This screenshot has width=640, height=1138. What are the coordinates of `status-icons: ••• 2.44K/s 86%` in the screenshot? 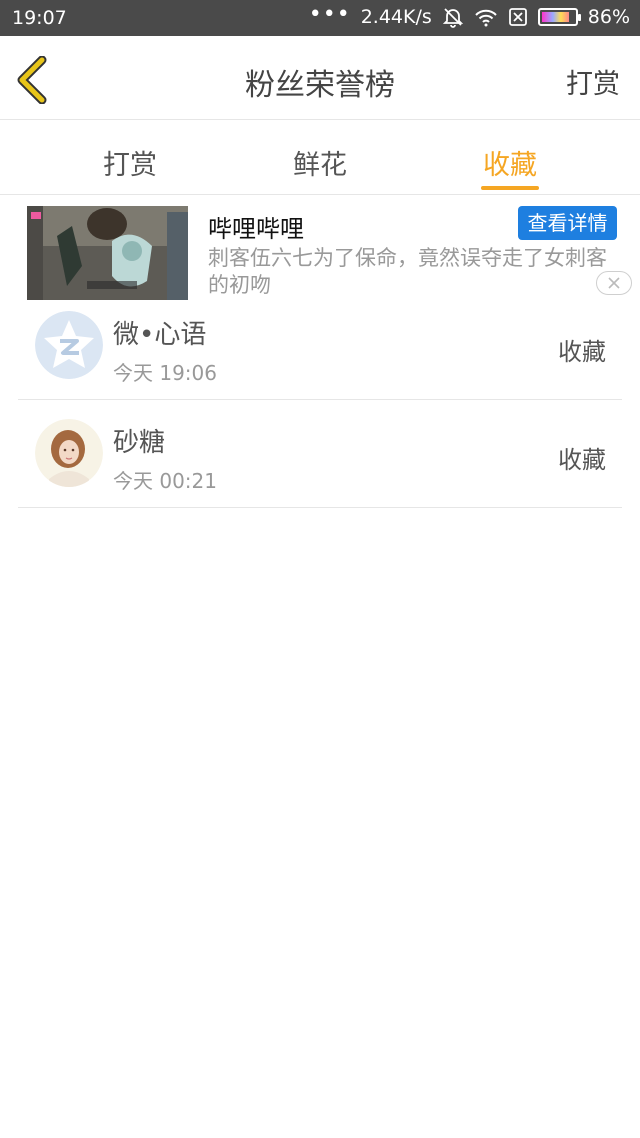 It's located at (469, 15).